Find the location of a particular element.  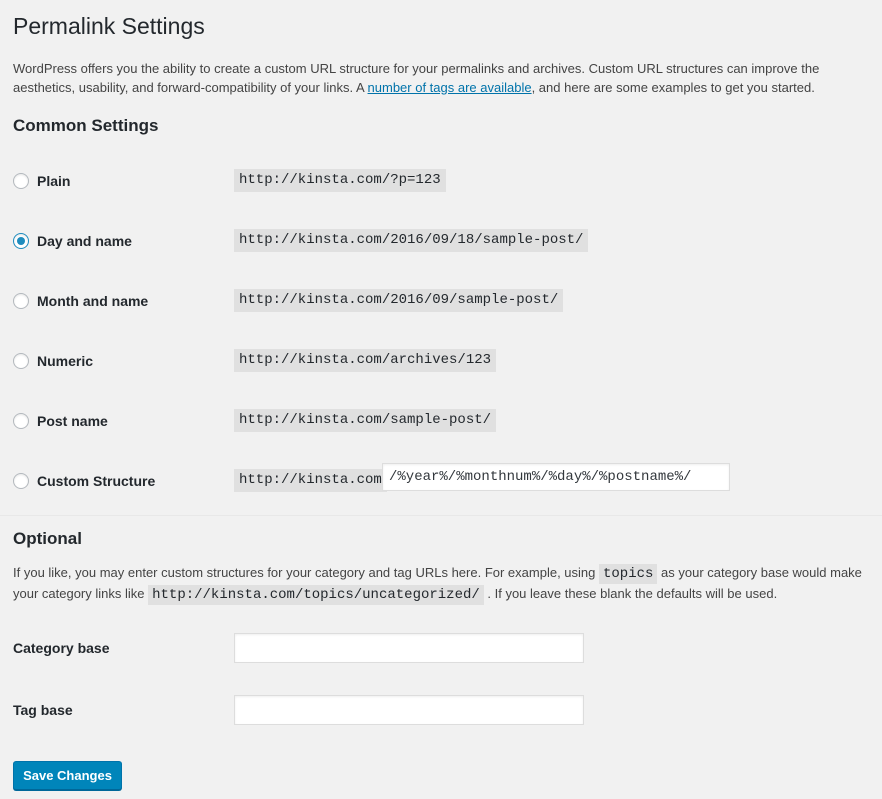

plain-radio is located at coordinates (21, 181).